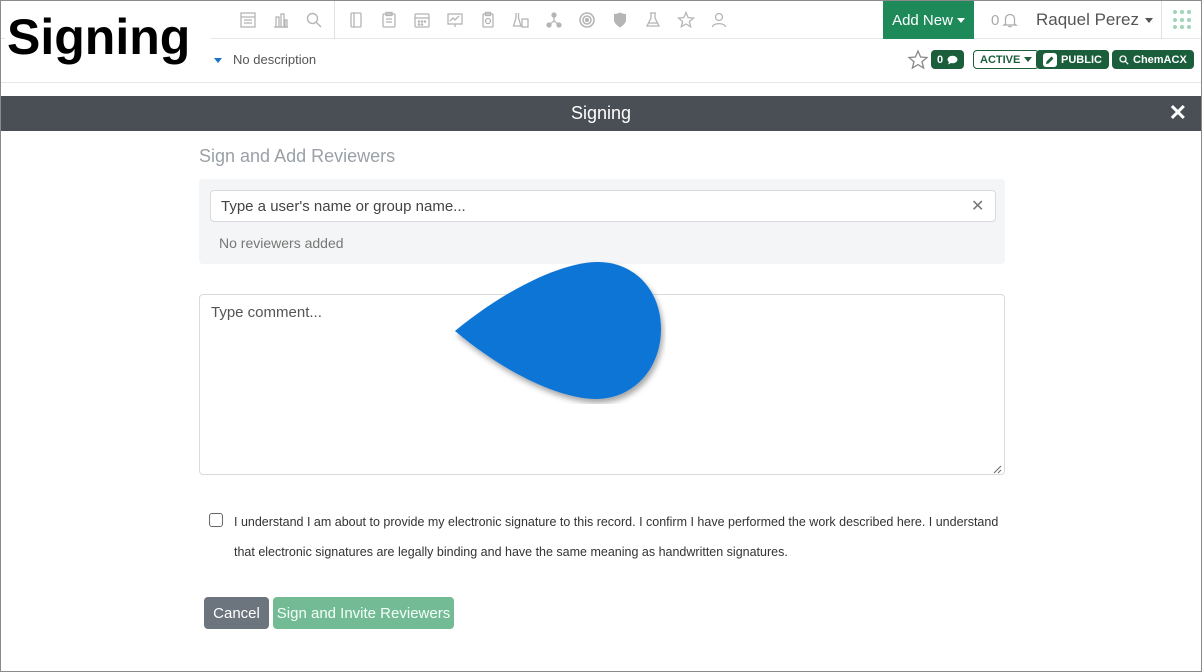 The width and height of the screenshot is (1202, 672). Describe the element at coordinates (421, 20) in the screenshot. I see `calendar-icon` at that location.